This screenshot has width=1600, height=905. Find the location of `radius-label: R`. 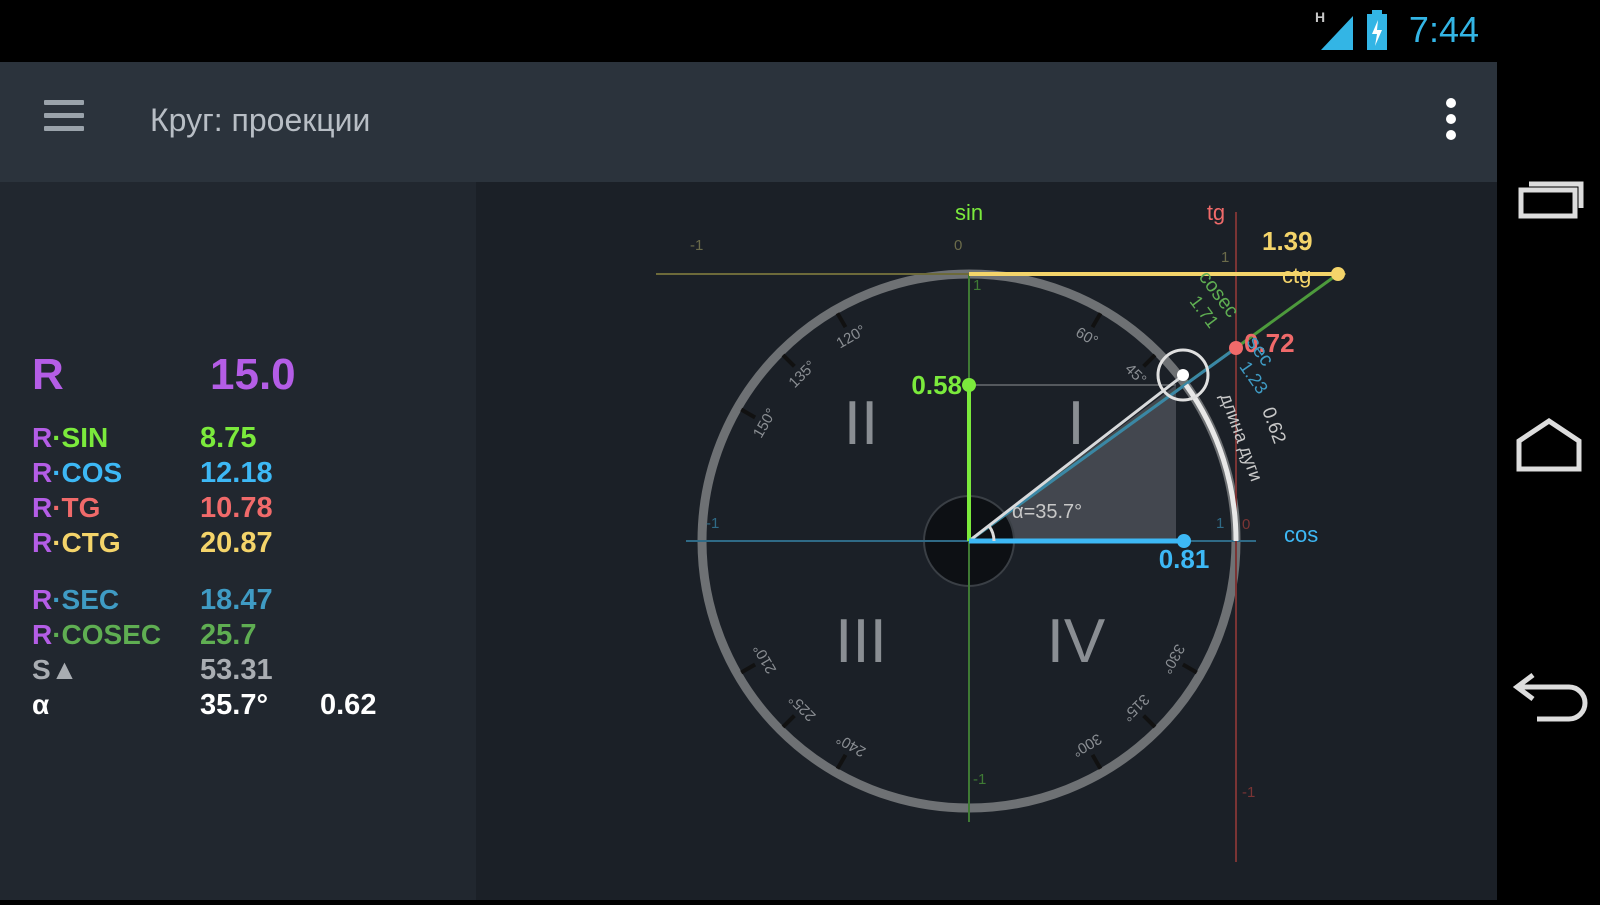

radius-label: R is located at coordinates (48, 374).